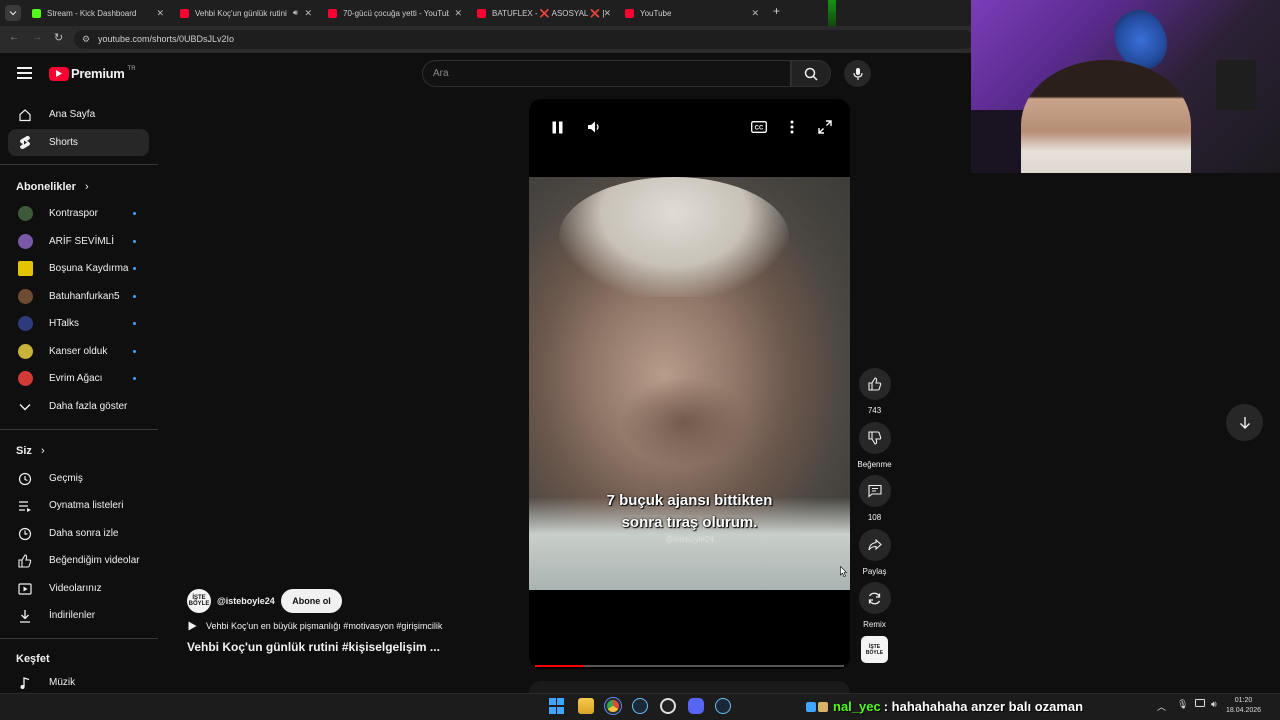 The height and width of the screenshot is (720, 1280). What do you see at coordinates (1243, 706) in the screenshot?
I see `system-clock: 01:20 18.04.2026` at bounding box center [1243, 706].